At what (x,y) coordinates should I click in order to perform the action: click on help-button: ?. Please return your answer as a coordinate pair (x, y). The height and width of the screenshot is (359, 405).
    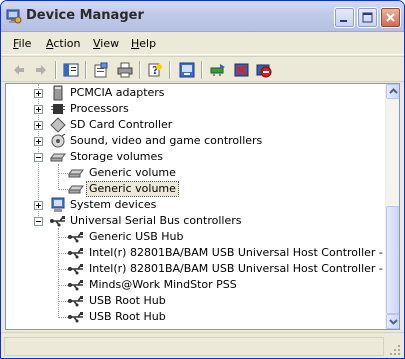
    Looking at the image, I should click on (155, 70).